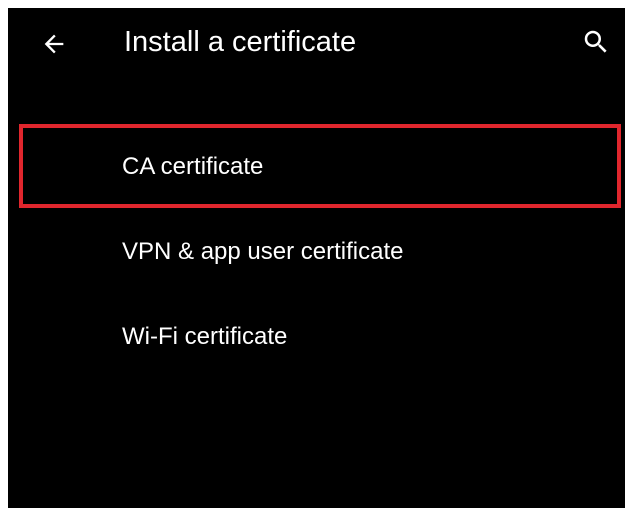 This screenshot has height=508, width=625. Describe the element at coordinates (240, 42) in the screenshot. I see `page-title: Install a certificate` at that location.